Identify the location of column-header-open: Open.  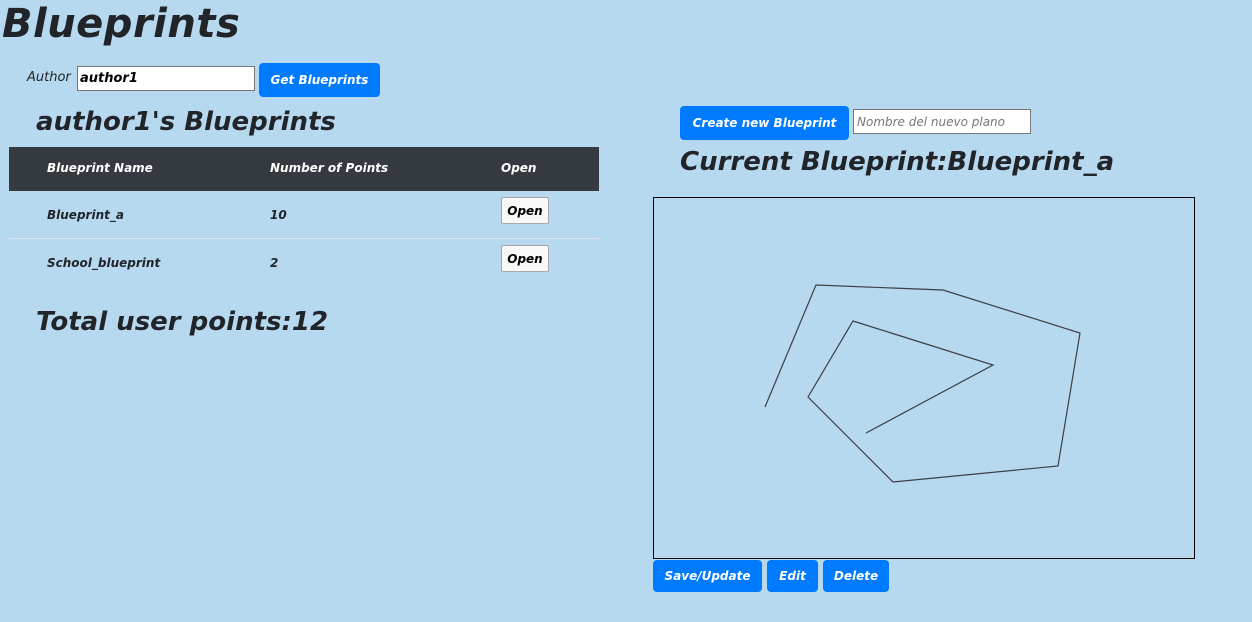
(519, 168).